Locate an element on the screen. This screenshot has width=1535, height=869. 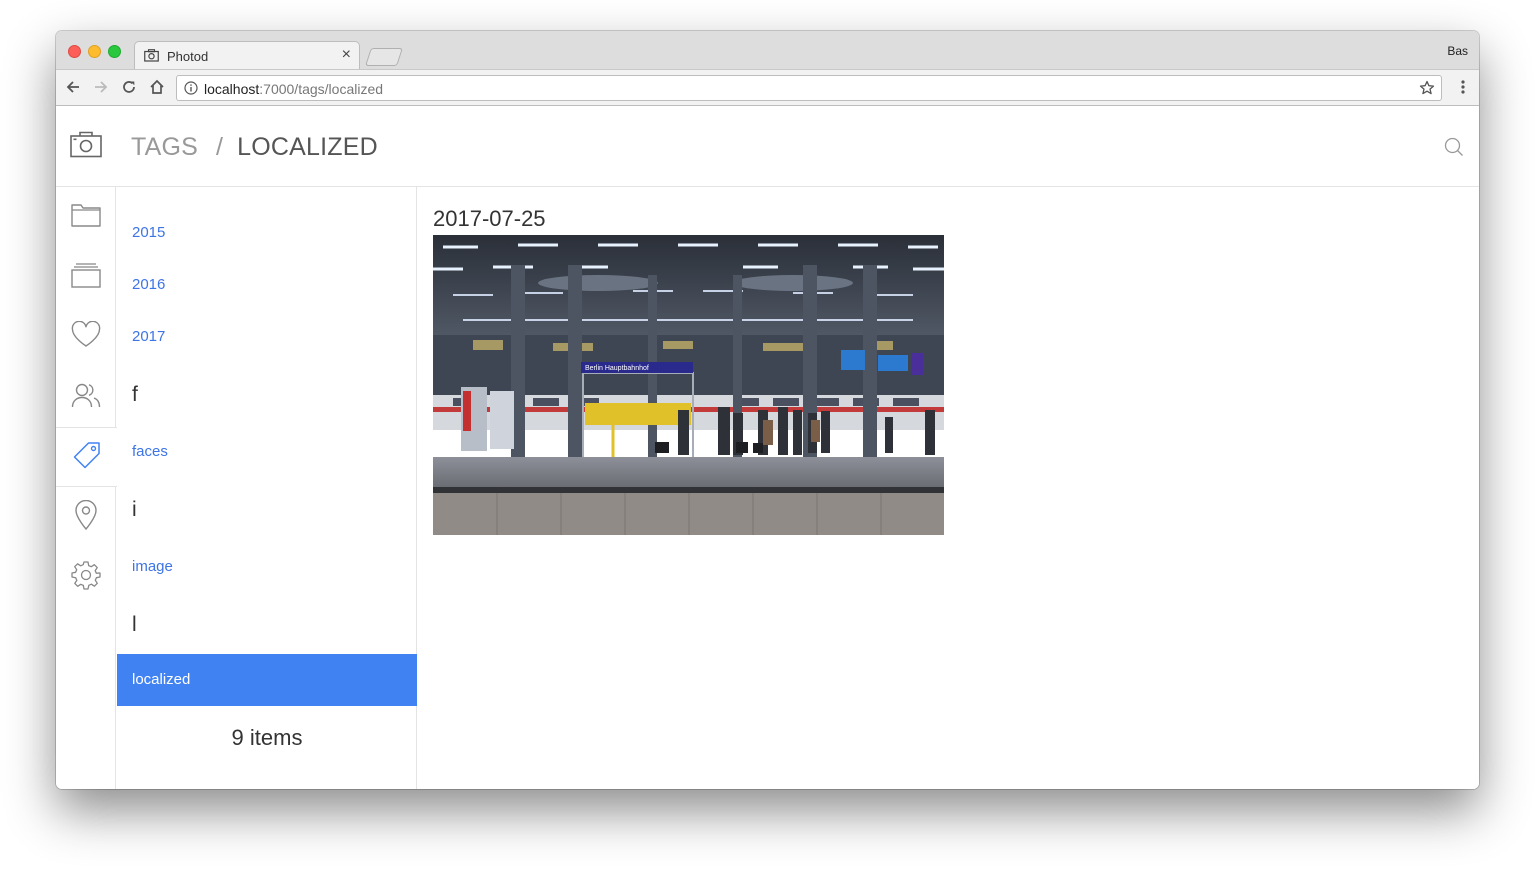
close-window-button is located at coordinates (74, 51).